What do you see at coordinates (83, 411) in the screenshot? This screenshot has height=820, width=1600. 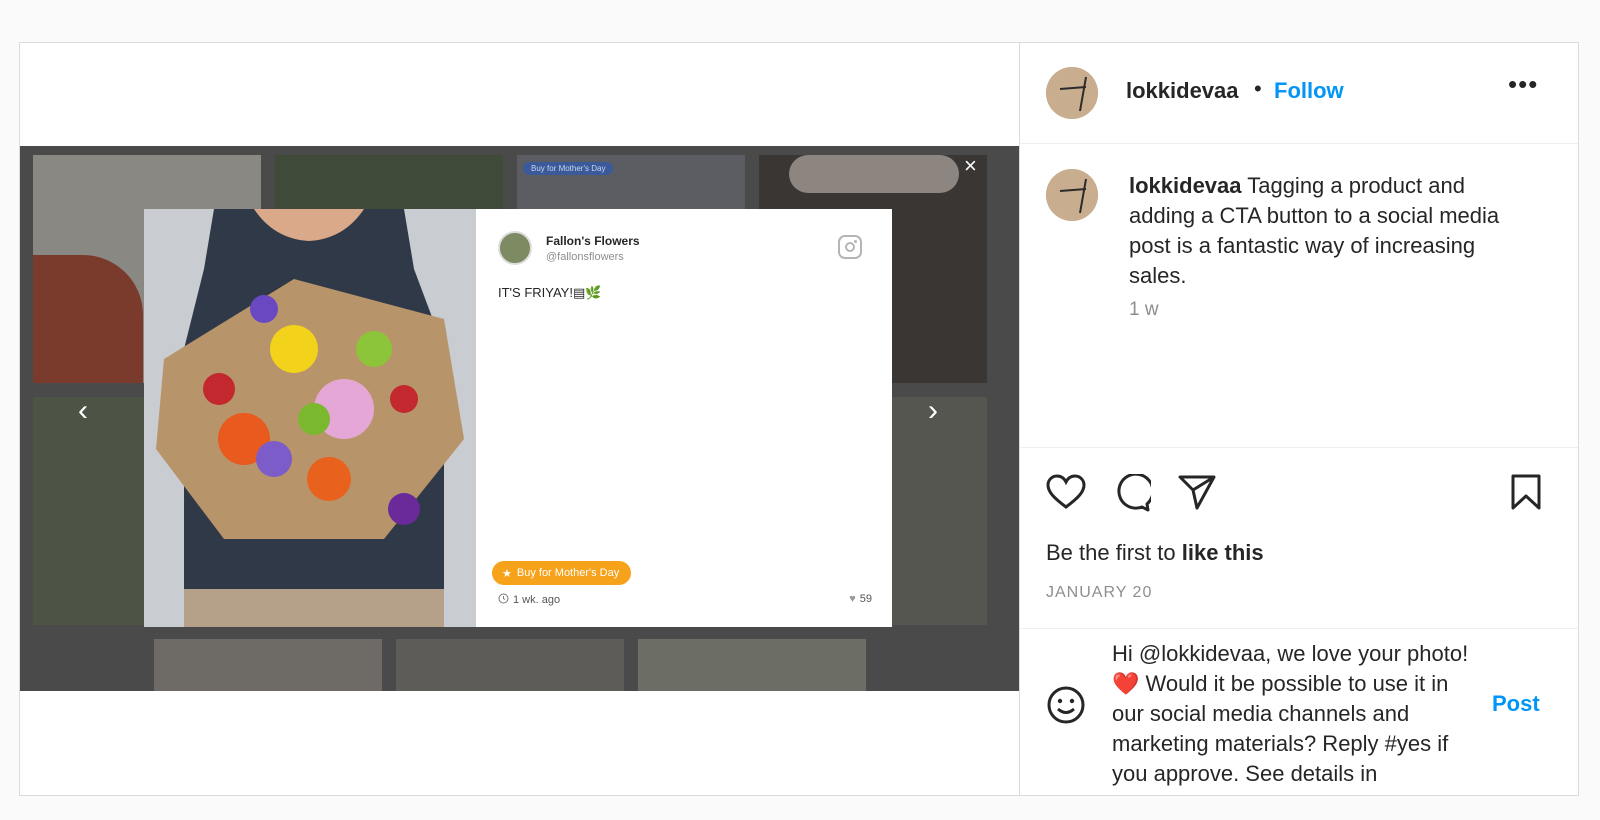 I see `chevron-left-icon: ‹` at bounding box center [83, 411].